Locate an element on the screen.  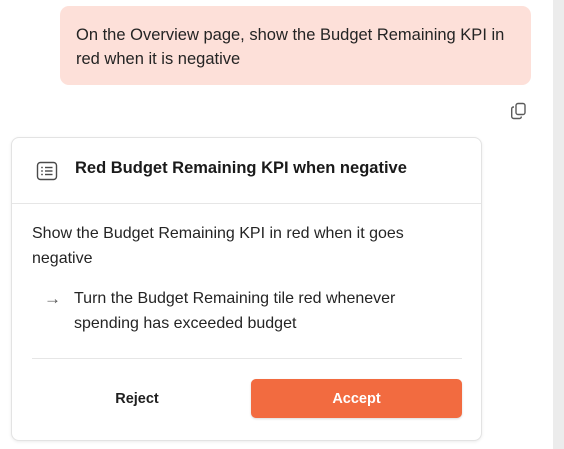
copy-icon is located at coordinates (518, 111).